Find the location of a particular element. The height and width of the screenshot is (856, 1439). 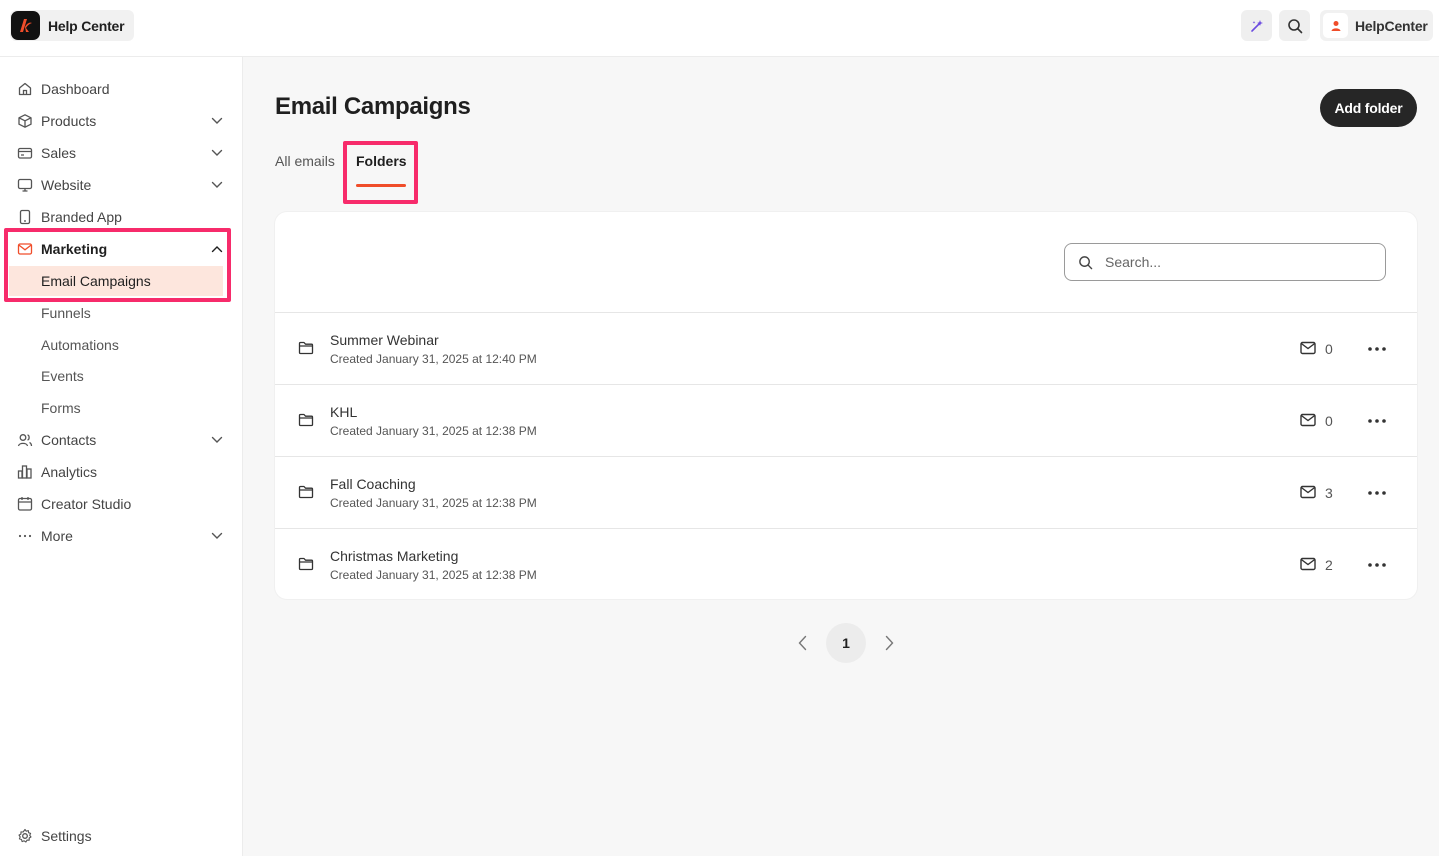

email-count: 3 is located at coordinates (1329, 493).